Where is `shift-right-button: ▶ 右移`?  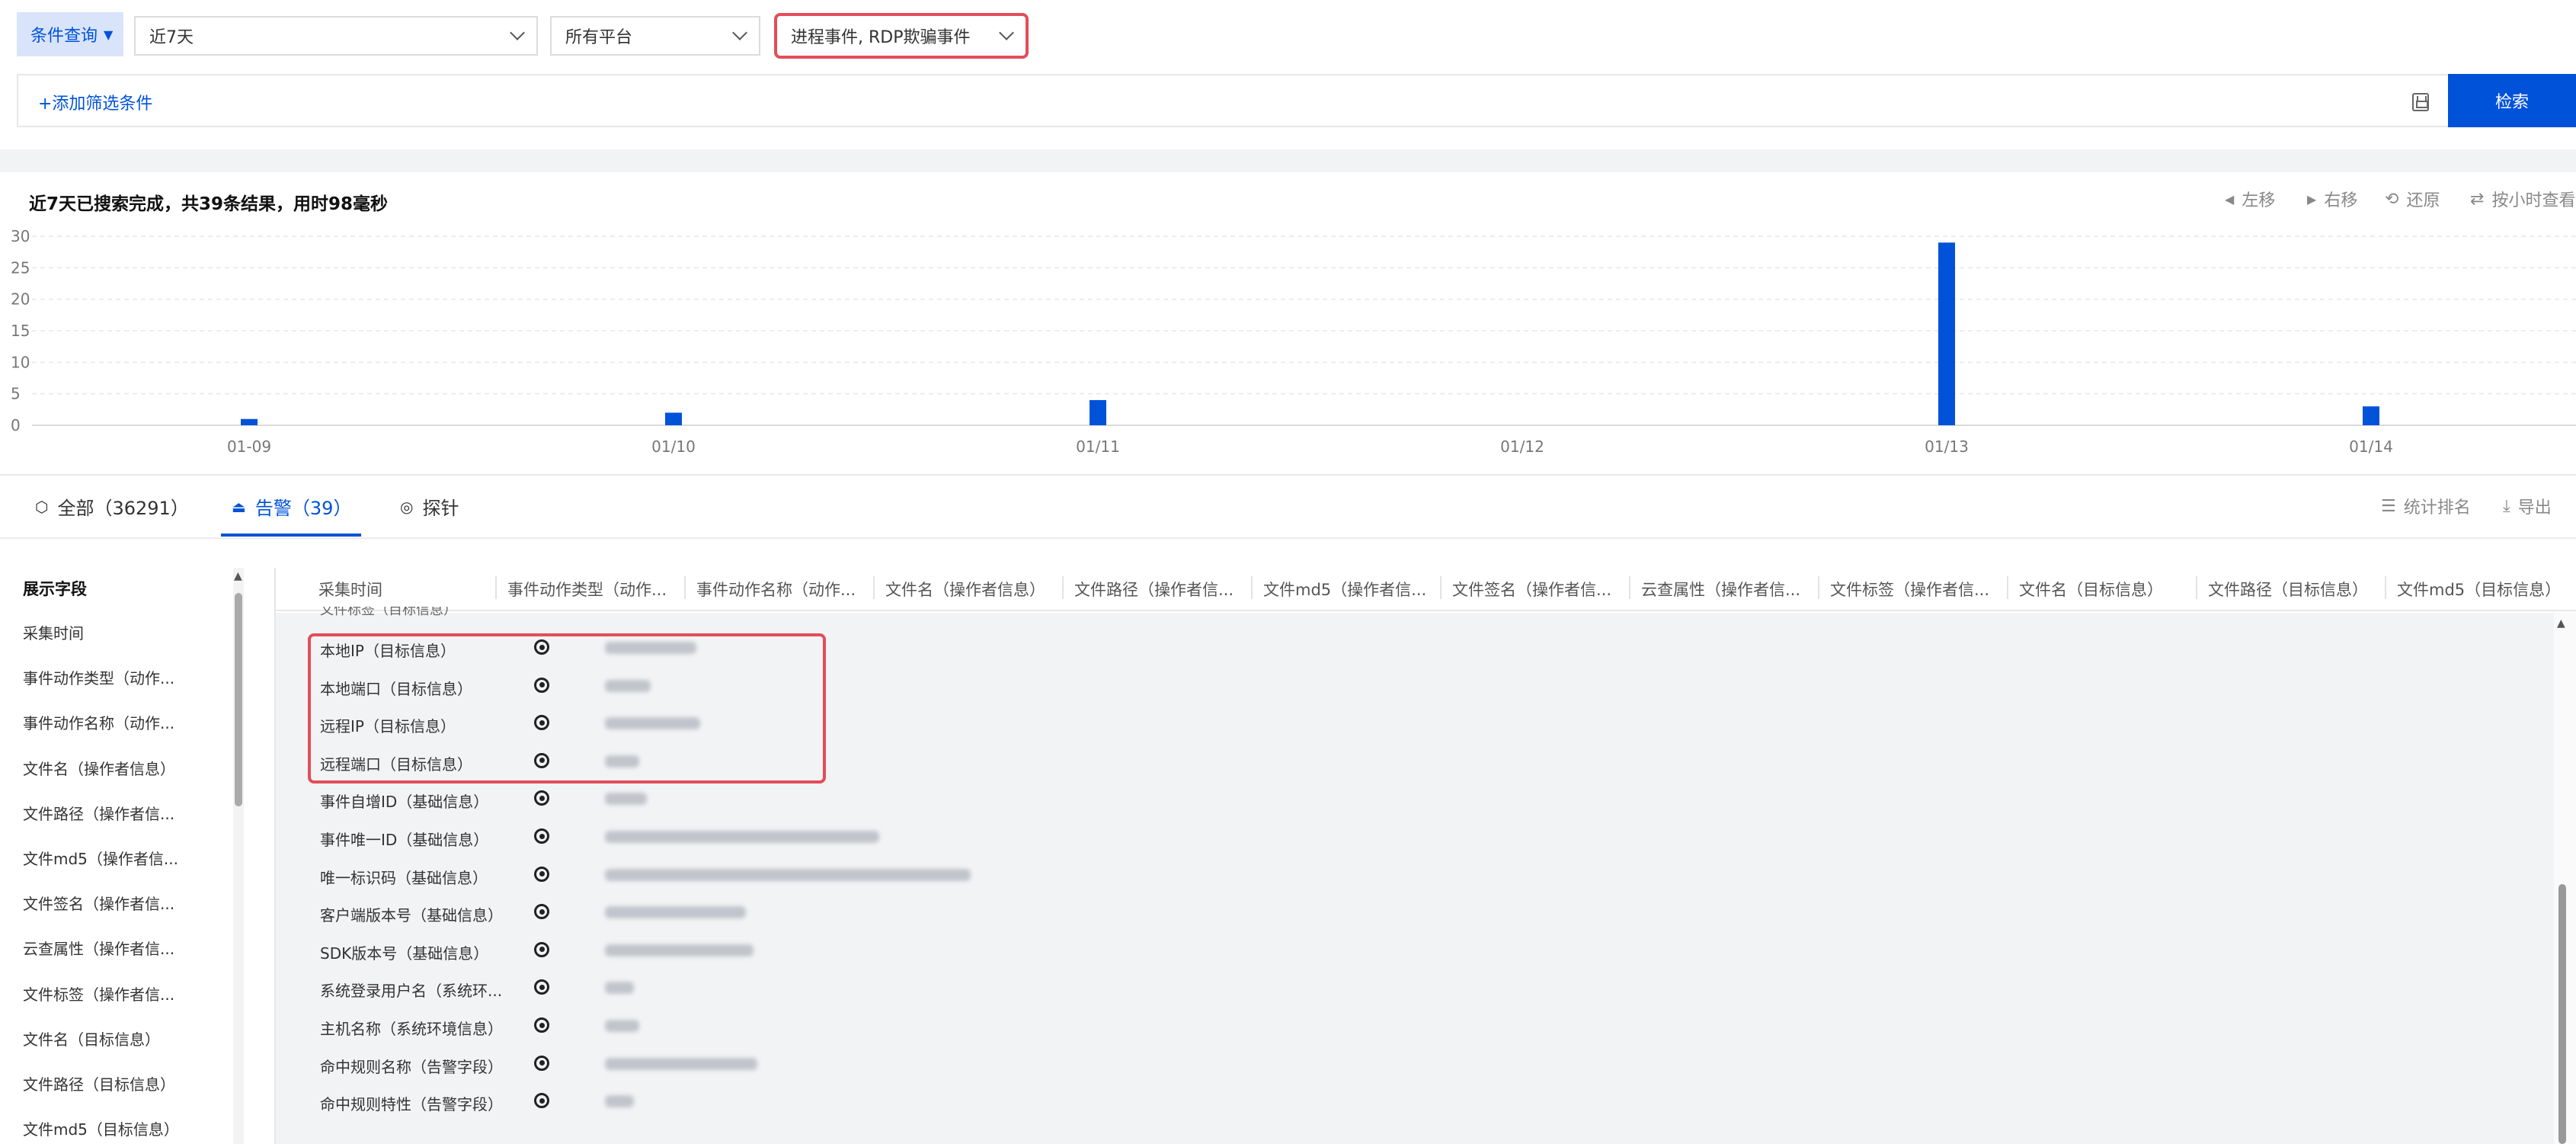
shift-right-button: ▶ 右移 is located at coordinates (2332, 199).